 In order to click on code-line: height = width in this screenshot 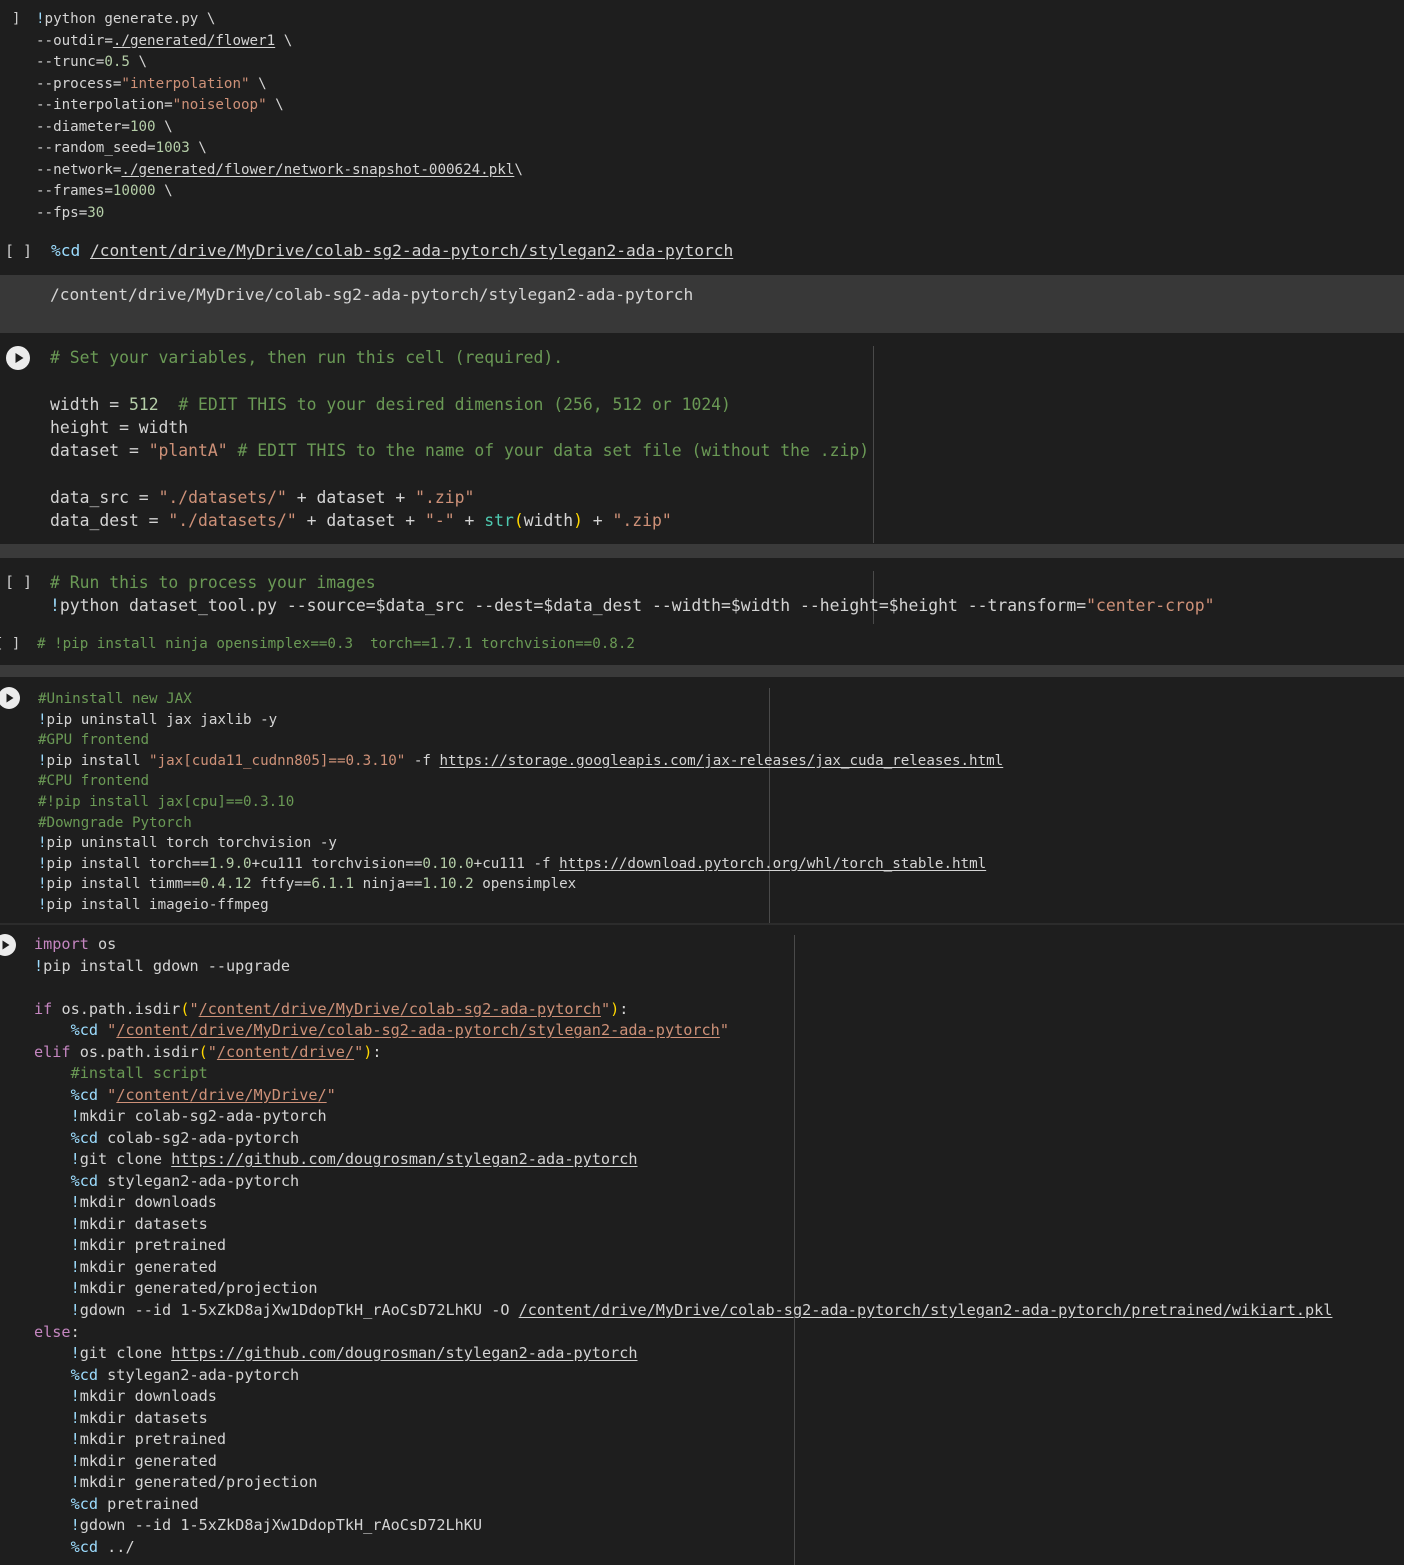, I will do `click(119, 427)`.